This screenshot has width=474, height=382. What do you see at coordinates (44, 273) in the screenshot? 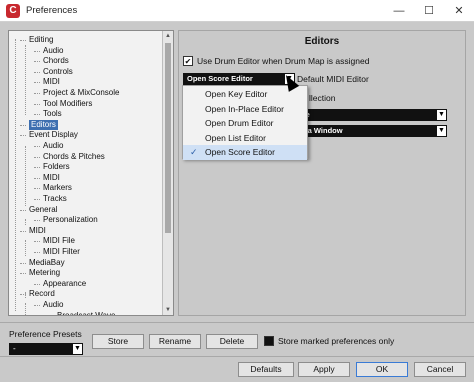
I see `tree-item: Metering` at bounding box center [44, 273].